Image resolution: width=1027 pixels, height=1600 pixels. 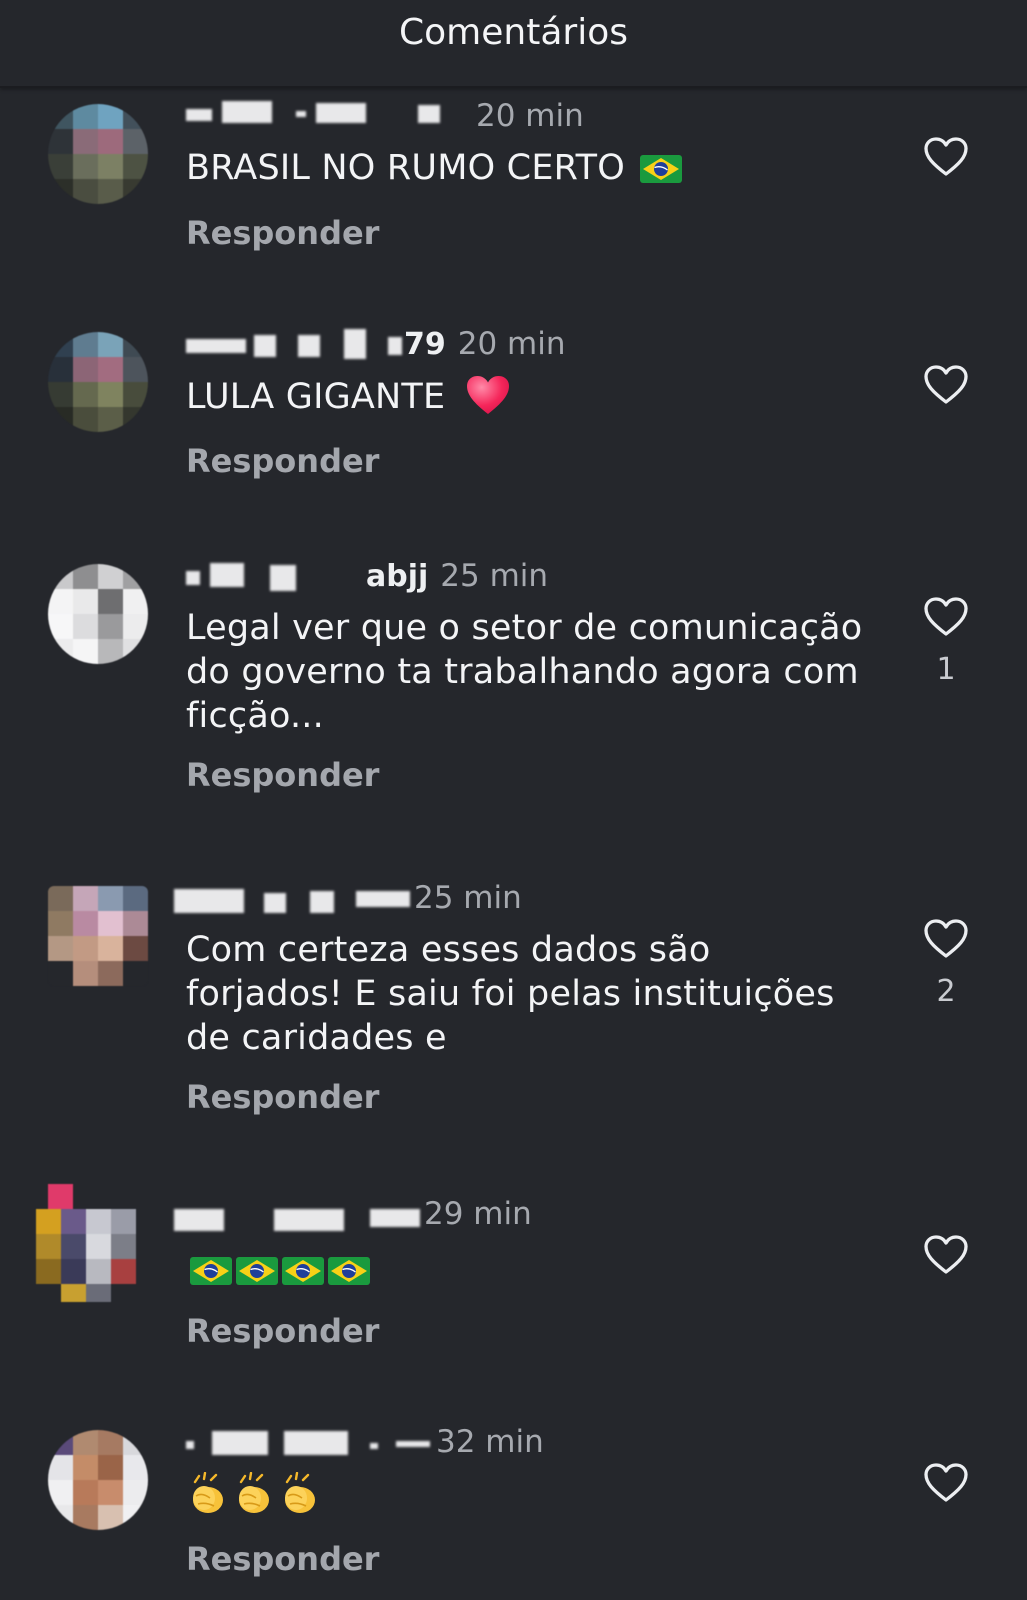 I want to click on like-count: 2, so click(x=946, y=991).